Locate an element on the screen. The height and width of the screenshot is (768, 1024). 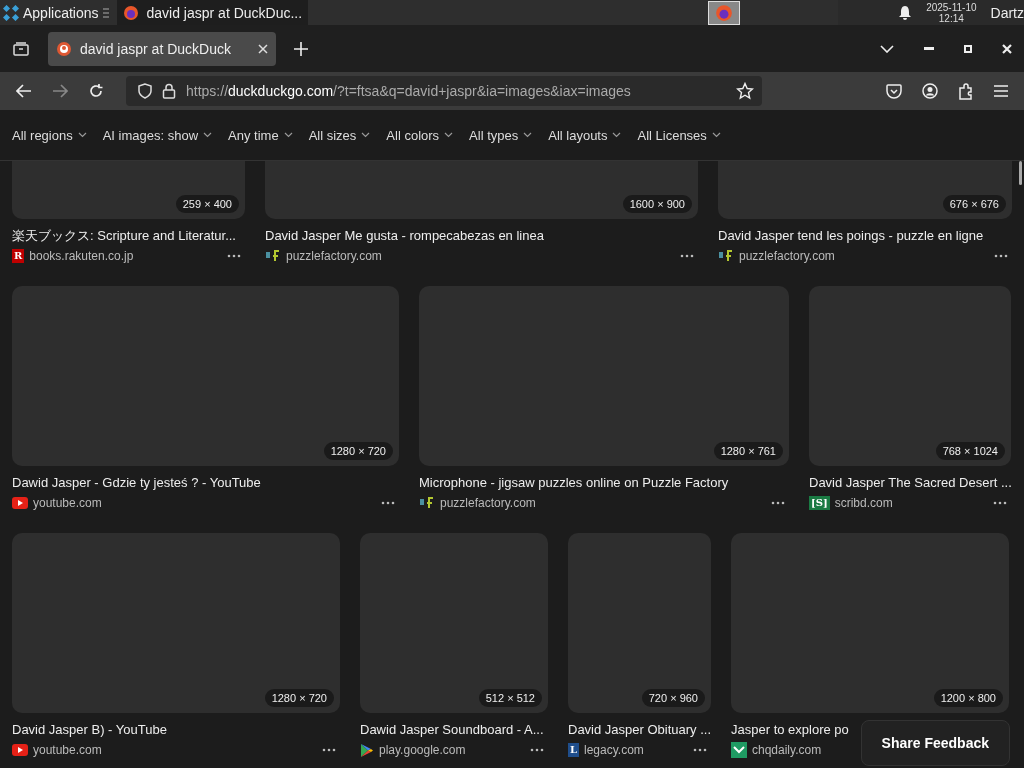
image-thumbnail: 768 × 1024 is located at coordinates (910, 376).